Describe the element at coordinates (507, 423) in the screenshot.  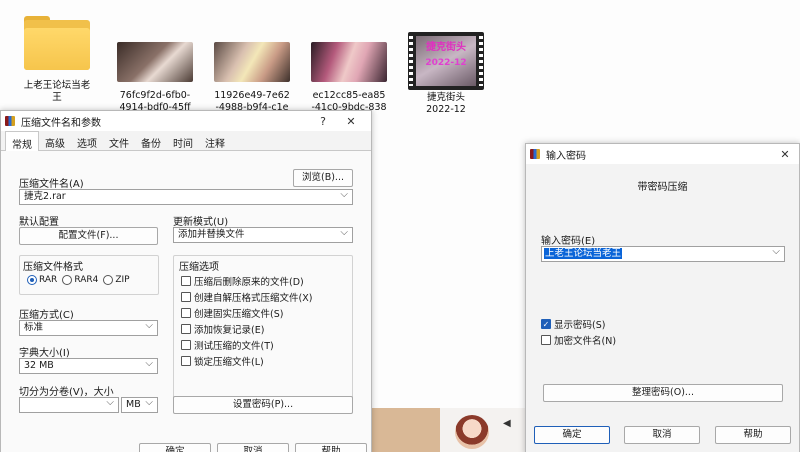
I see `speaker-icon: ◀` at that location.